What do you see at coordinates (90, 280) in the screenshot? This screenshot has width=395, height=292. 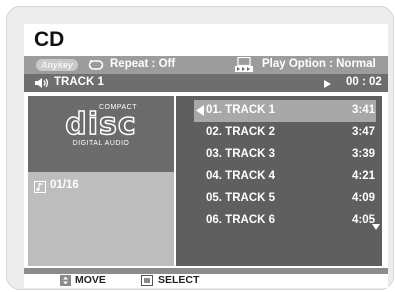 I see `move-hint: MOVE` at bounding box center [90, 280].